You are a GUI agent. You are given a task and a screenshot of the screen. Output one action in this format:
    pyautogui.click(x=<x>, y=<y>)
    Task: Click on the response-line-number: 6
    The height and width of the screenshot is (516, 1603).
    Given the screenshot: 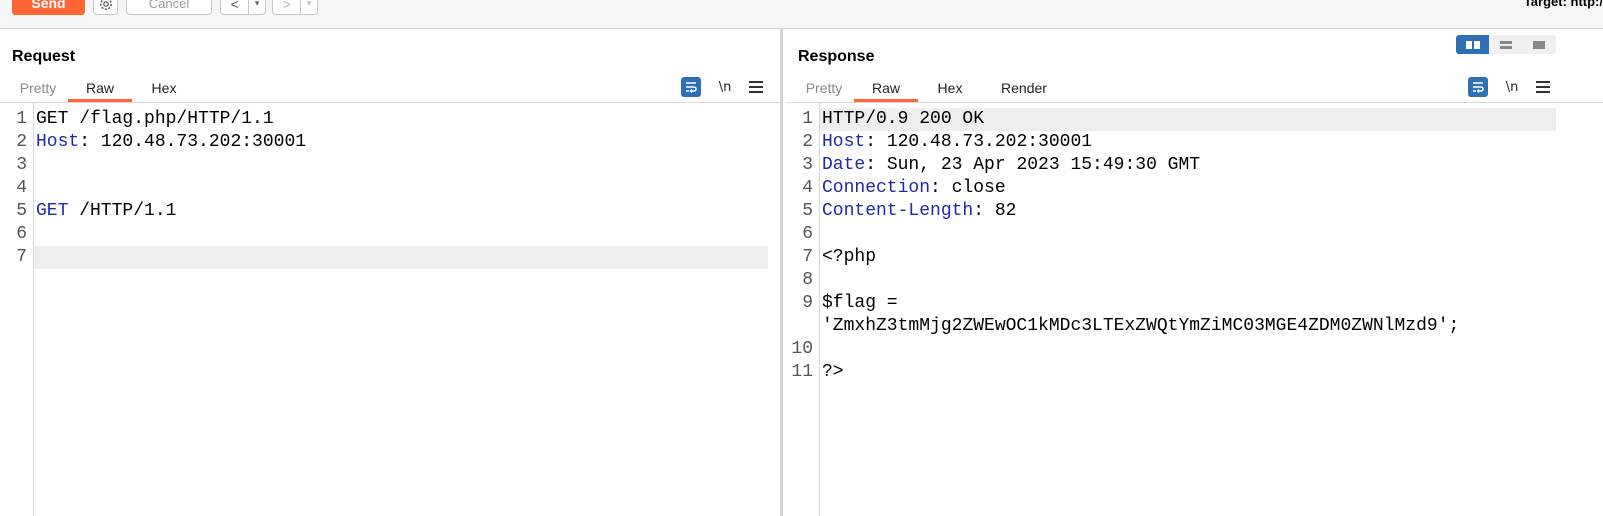 What is the action you would take?
    pyautogui.click(x=807, y=234)
    